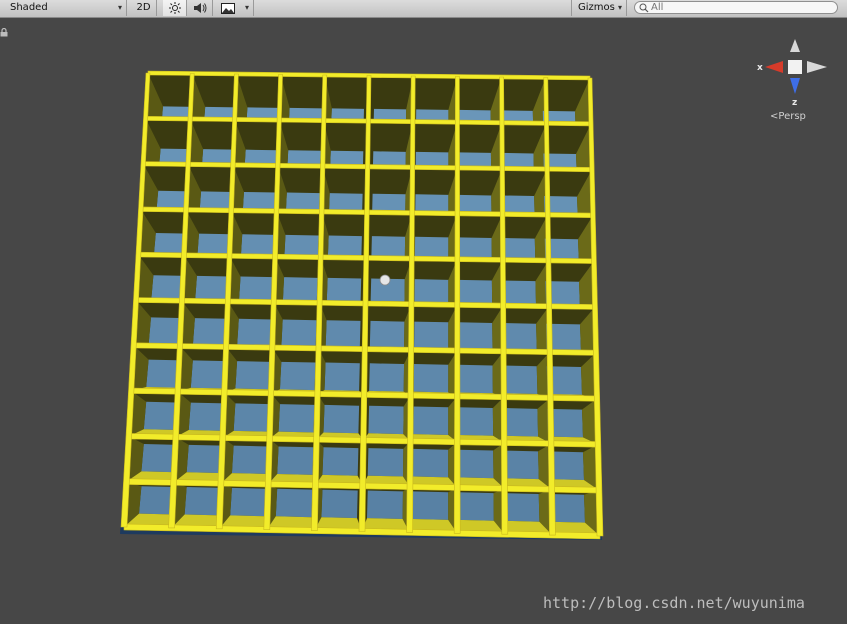 The image size is (847, 624). I want to click on gizmo-x-label: x, so click(760, 68).